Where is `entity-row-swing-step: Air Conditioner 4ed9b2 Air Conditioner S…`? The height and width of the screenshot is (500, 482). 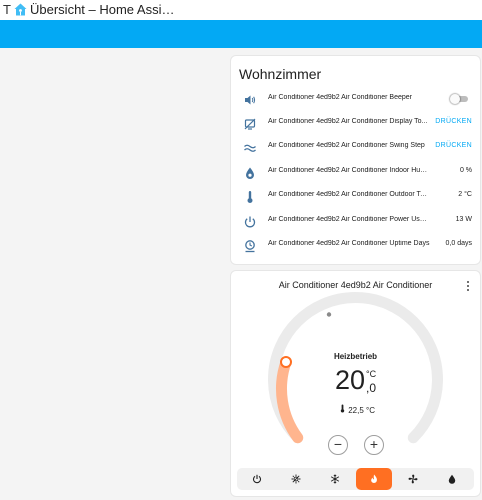 entity-row-swing-step: Air Conditioner 4ed9b2 Air Conditioner S… is located at coordinates (355, 148).